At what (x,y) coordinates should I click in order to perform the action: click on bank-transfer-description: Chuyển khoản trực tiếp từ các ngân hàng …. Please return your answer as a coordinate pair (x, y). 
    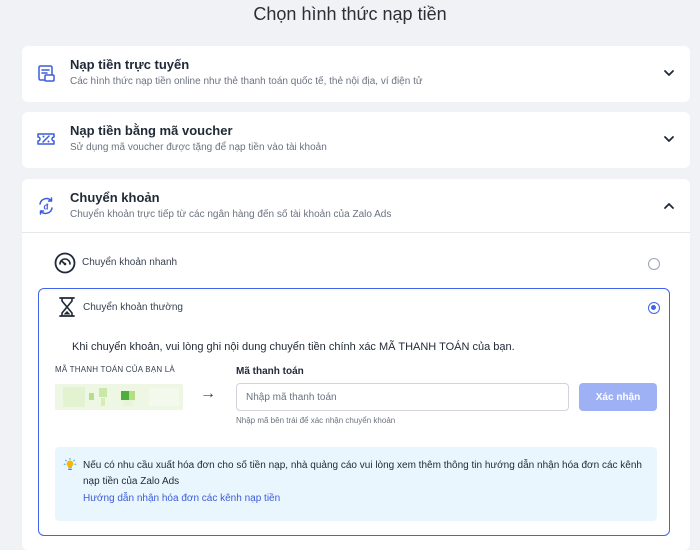
    Looking at the image, I should click on (231, 214).